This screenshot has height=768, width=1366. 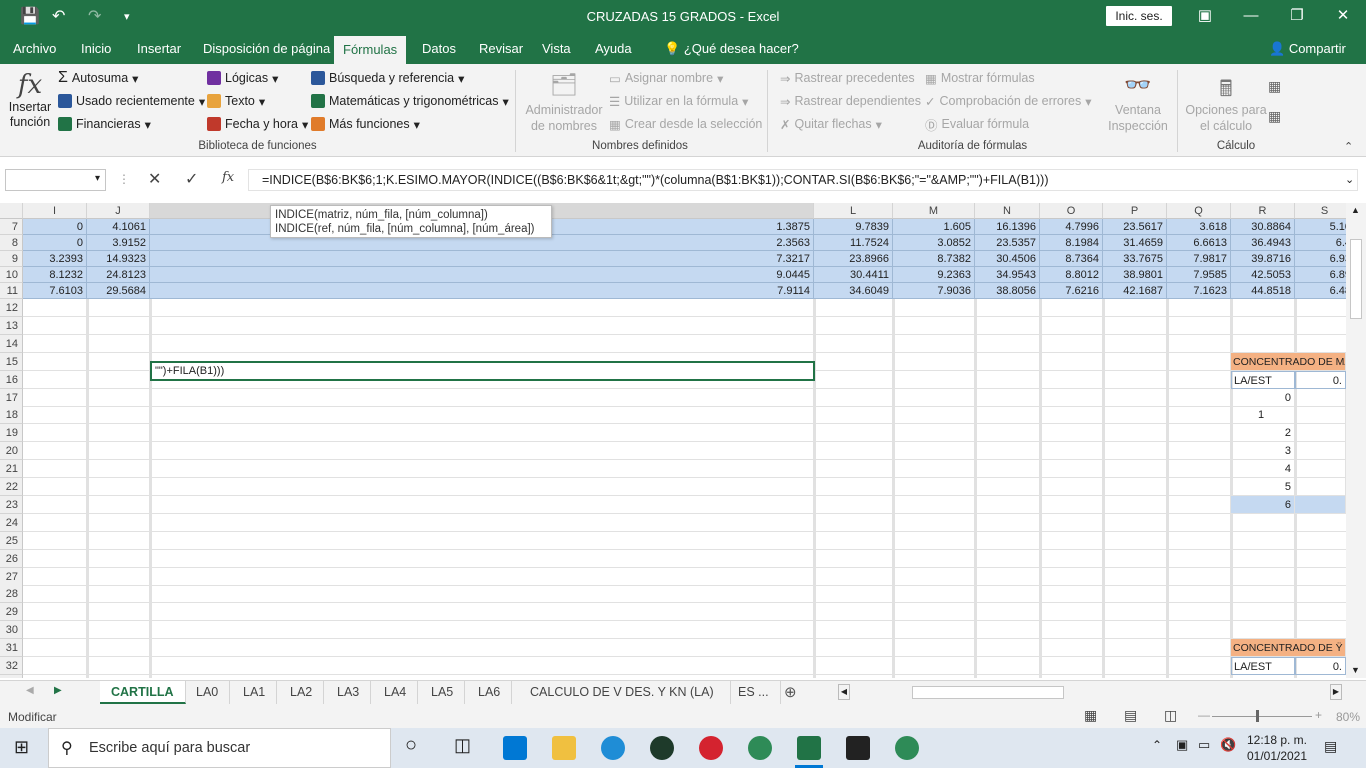 I want to click on table-cell: 24.8123, so click(x=118, y=275).